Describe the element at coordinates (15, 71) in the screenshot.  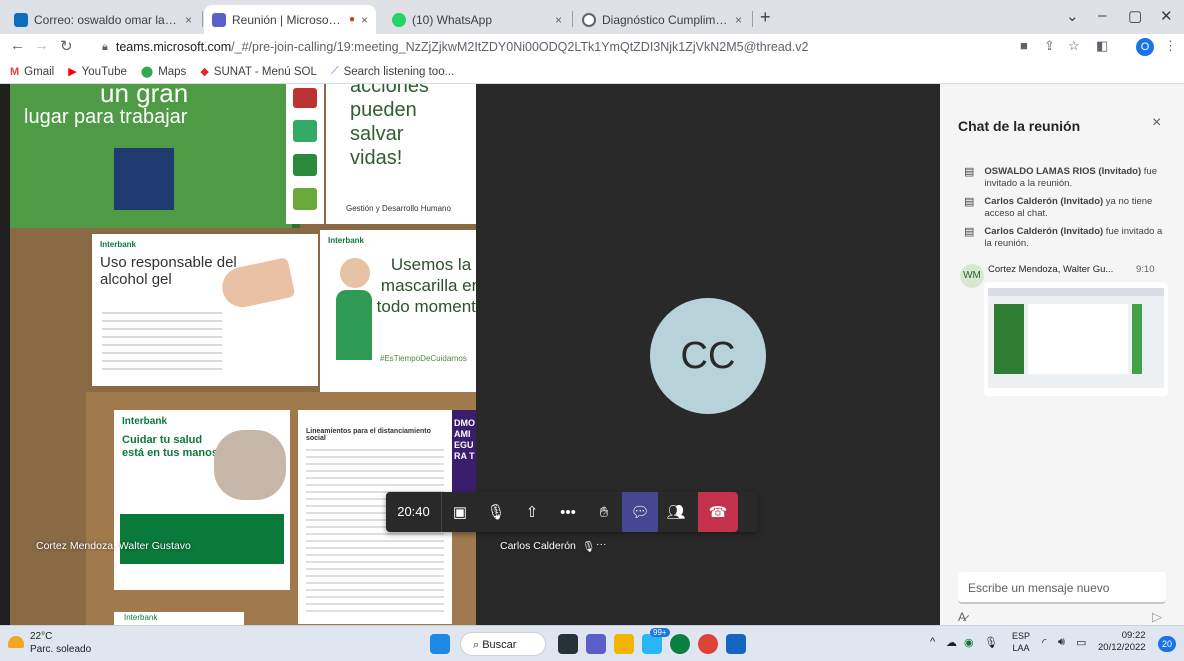
I see `gmail-icon: M` at that location.